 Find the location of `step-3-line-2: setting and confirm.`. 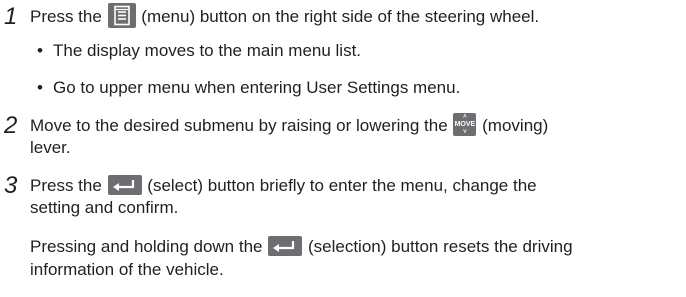

step-3-line-2: setting and confirm. is located at coordinates (104, 207).